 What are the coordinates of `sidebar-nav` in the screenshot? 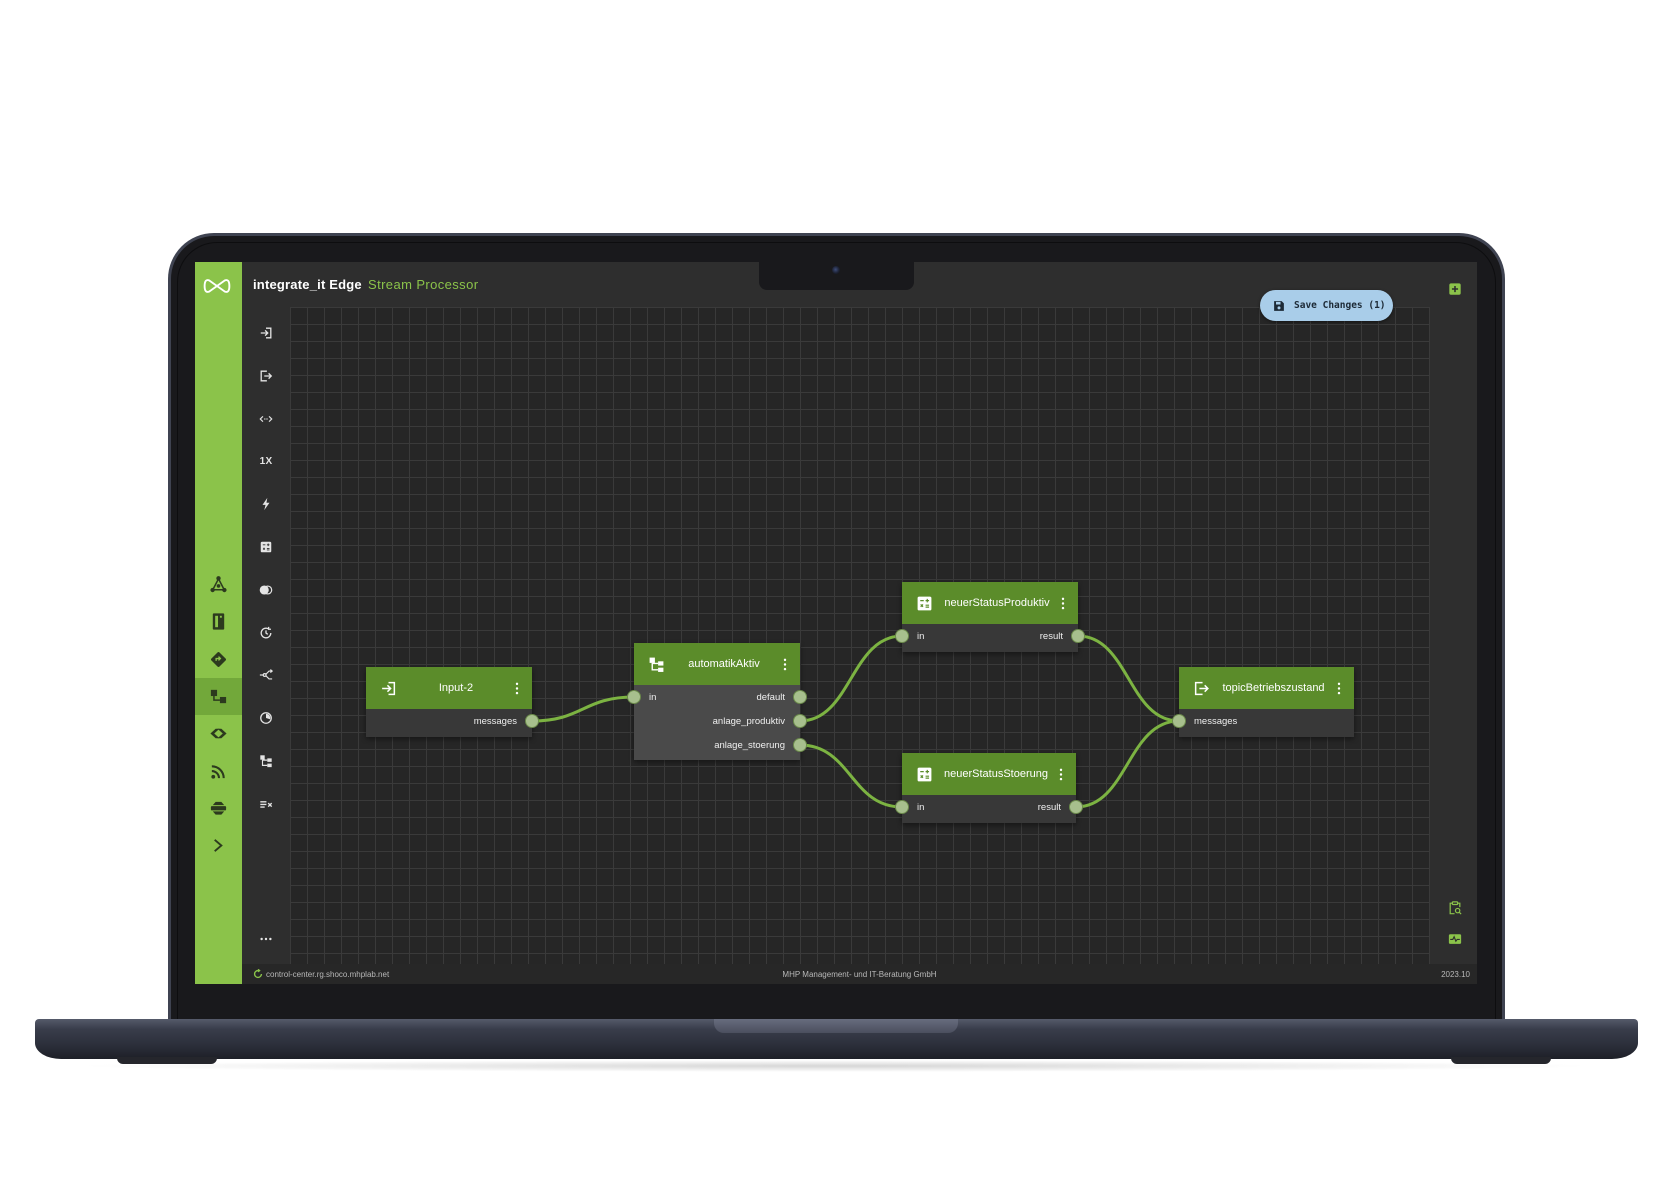 It's located at (218, 715).